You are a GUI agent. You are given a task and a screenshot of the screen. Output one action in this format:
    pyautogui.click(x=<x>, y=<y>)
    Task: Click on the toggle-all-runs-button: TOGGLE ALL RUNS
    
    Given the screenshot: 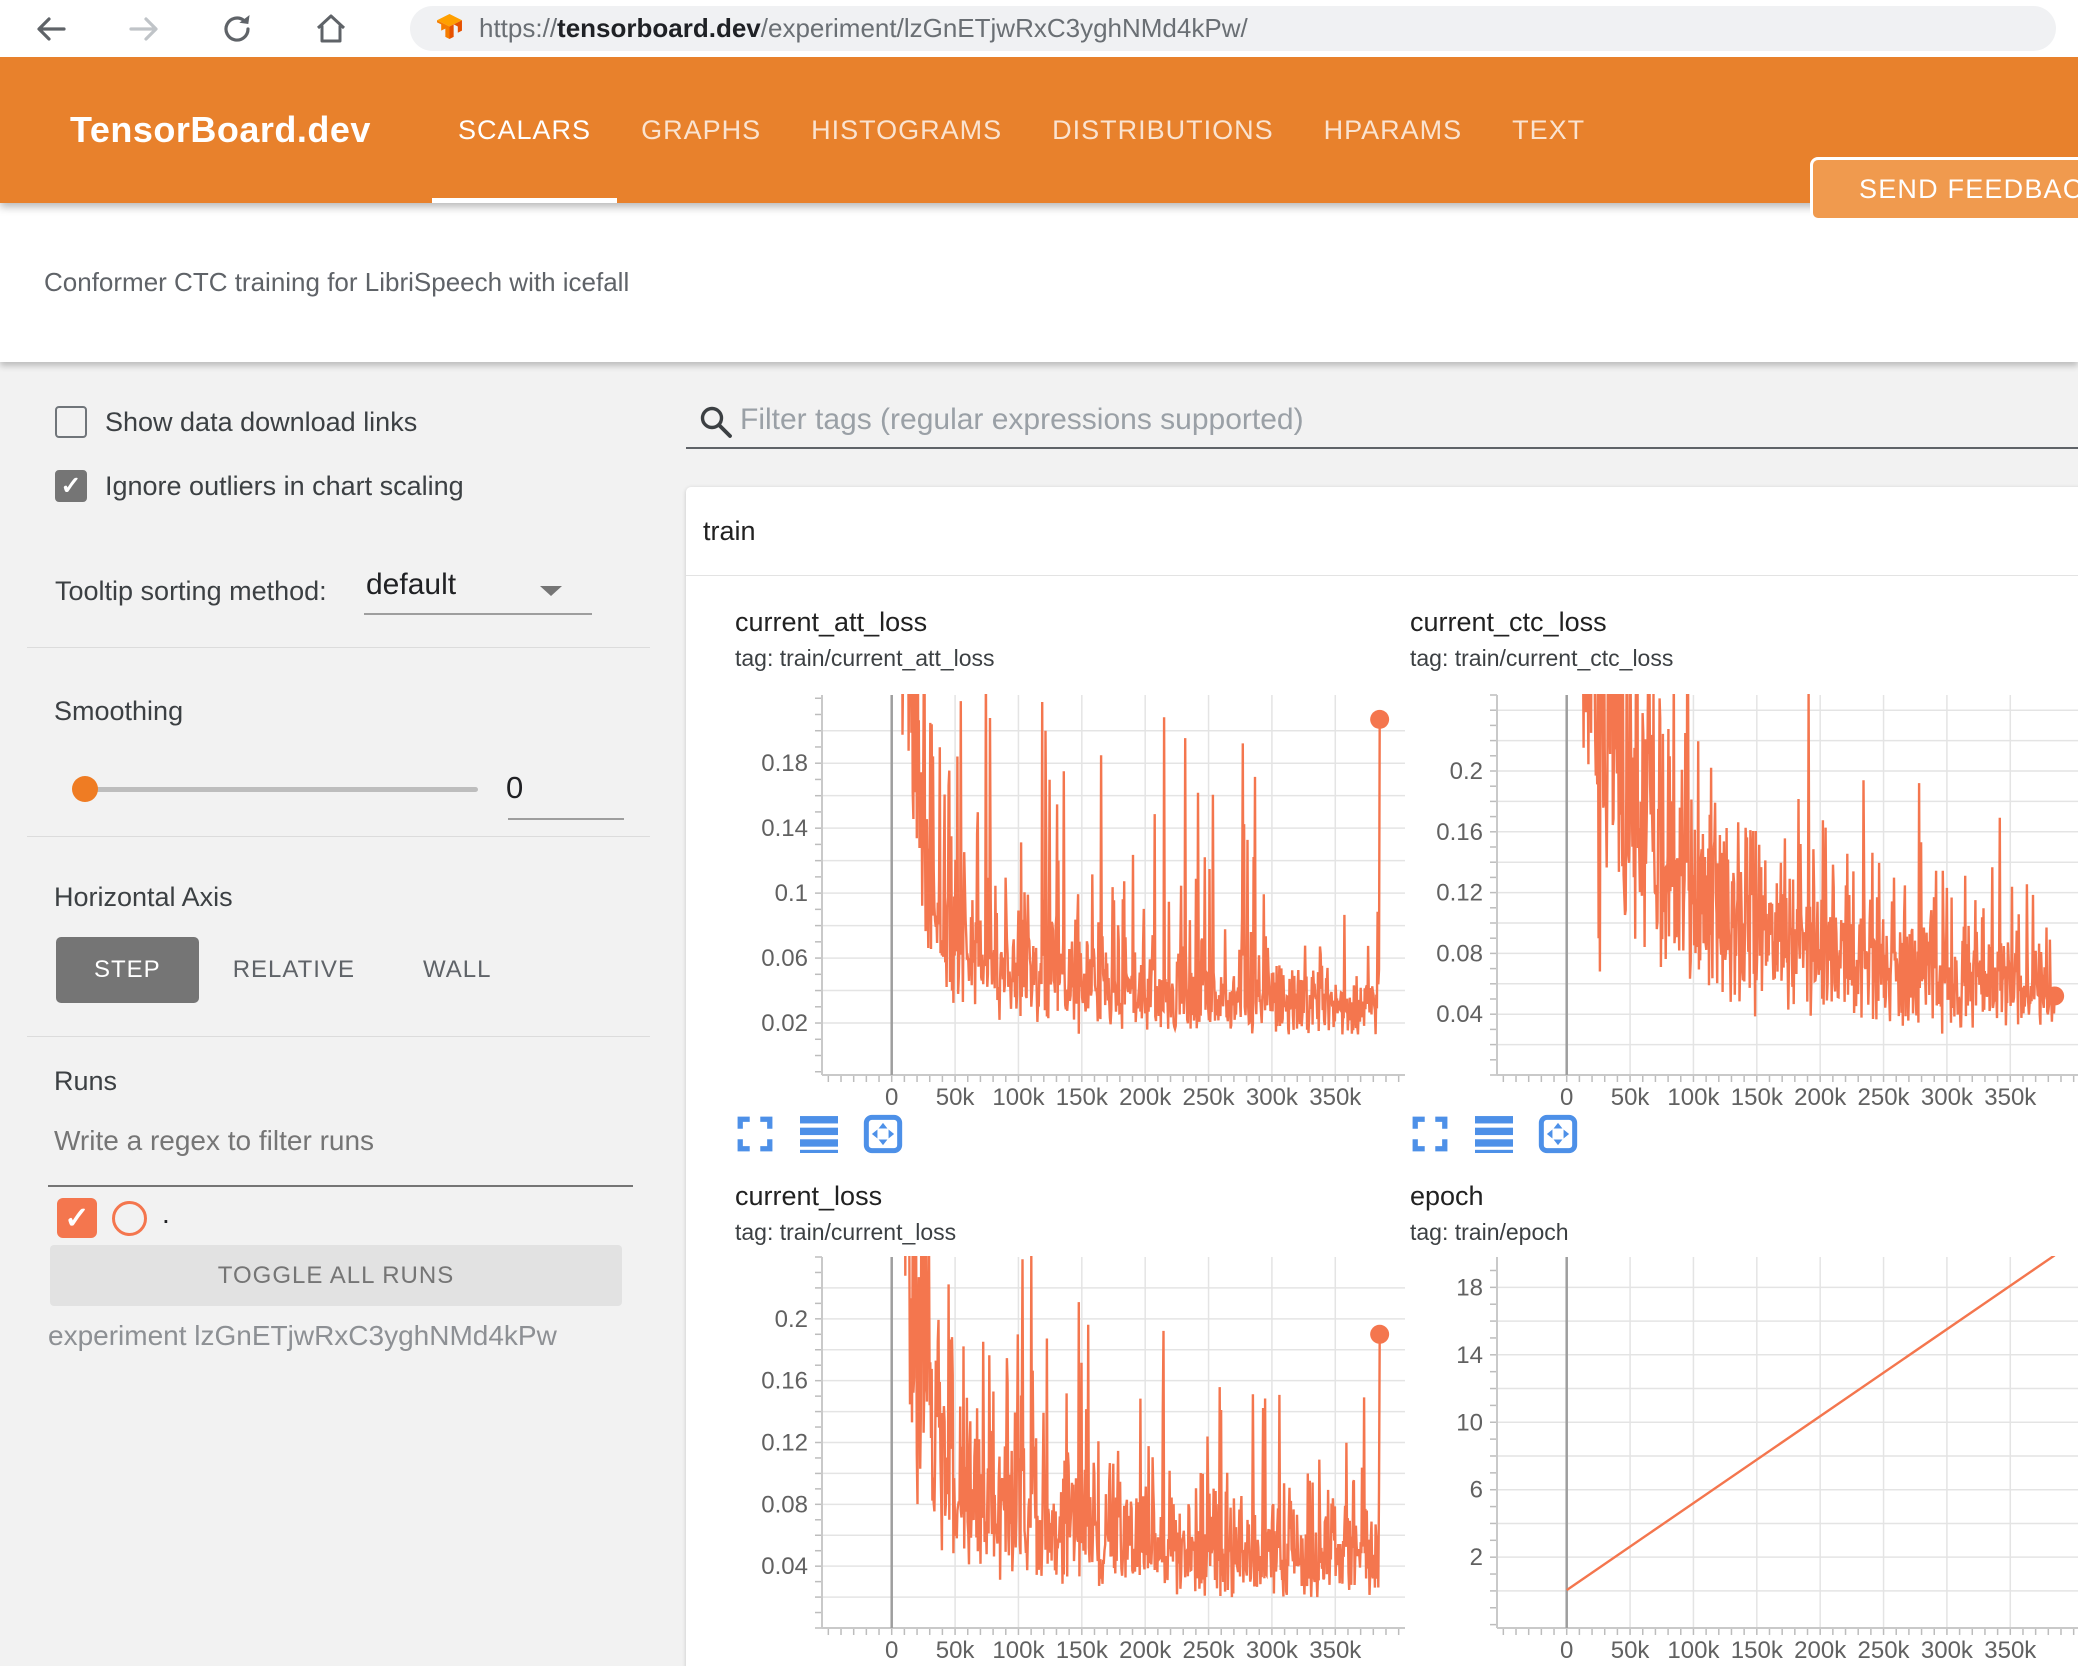 What is the action you would take?
    pyautogui.click(x=336, y=1275)
    